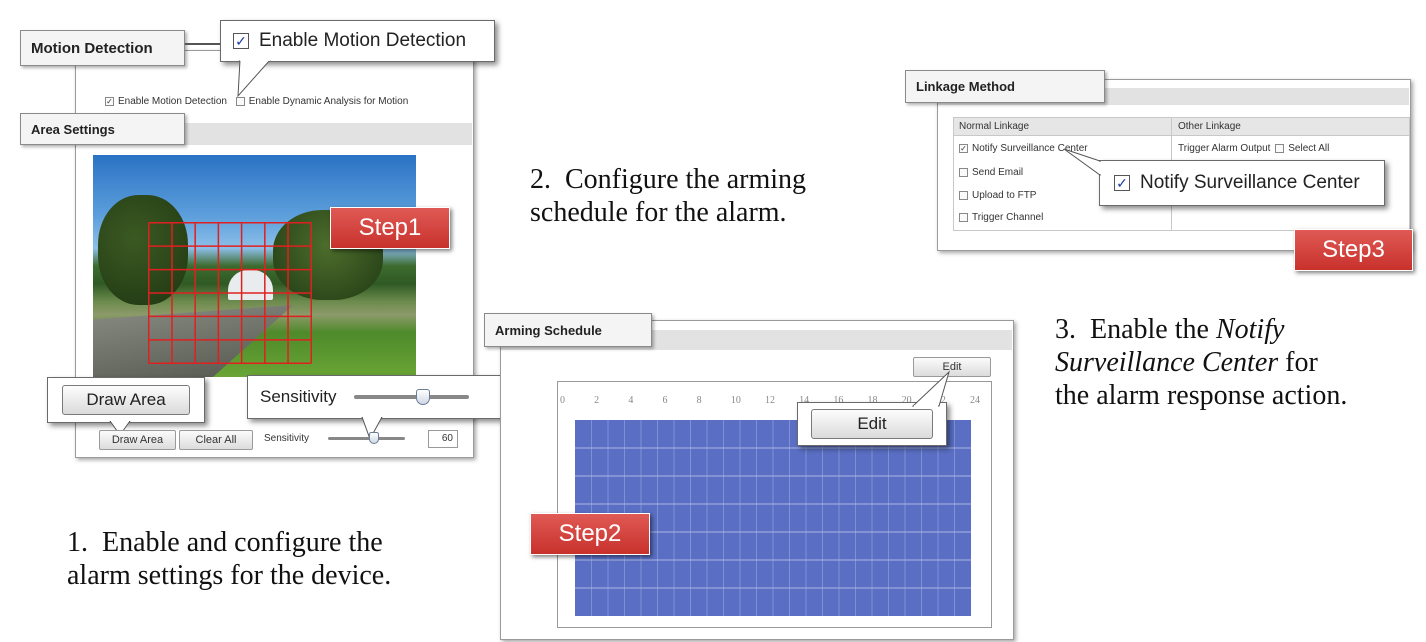 Image resolution: width=1426 pixels, height=642 pixels. What do you see at coordinates (1167, 362) in the screenshot?
I see `instruction-3-italic2: Surveillance Center` at bounding box center [1167, 362].